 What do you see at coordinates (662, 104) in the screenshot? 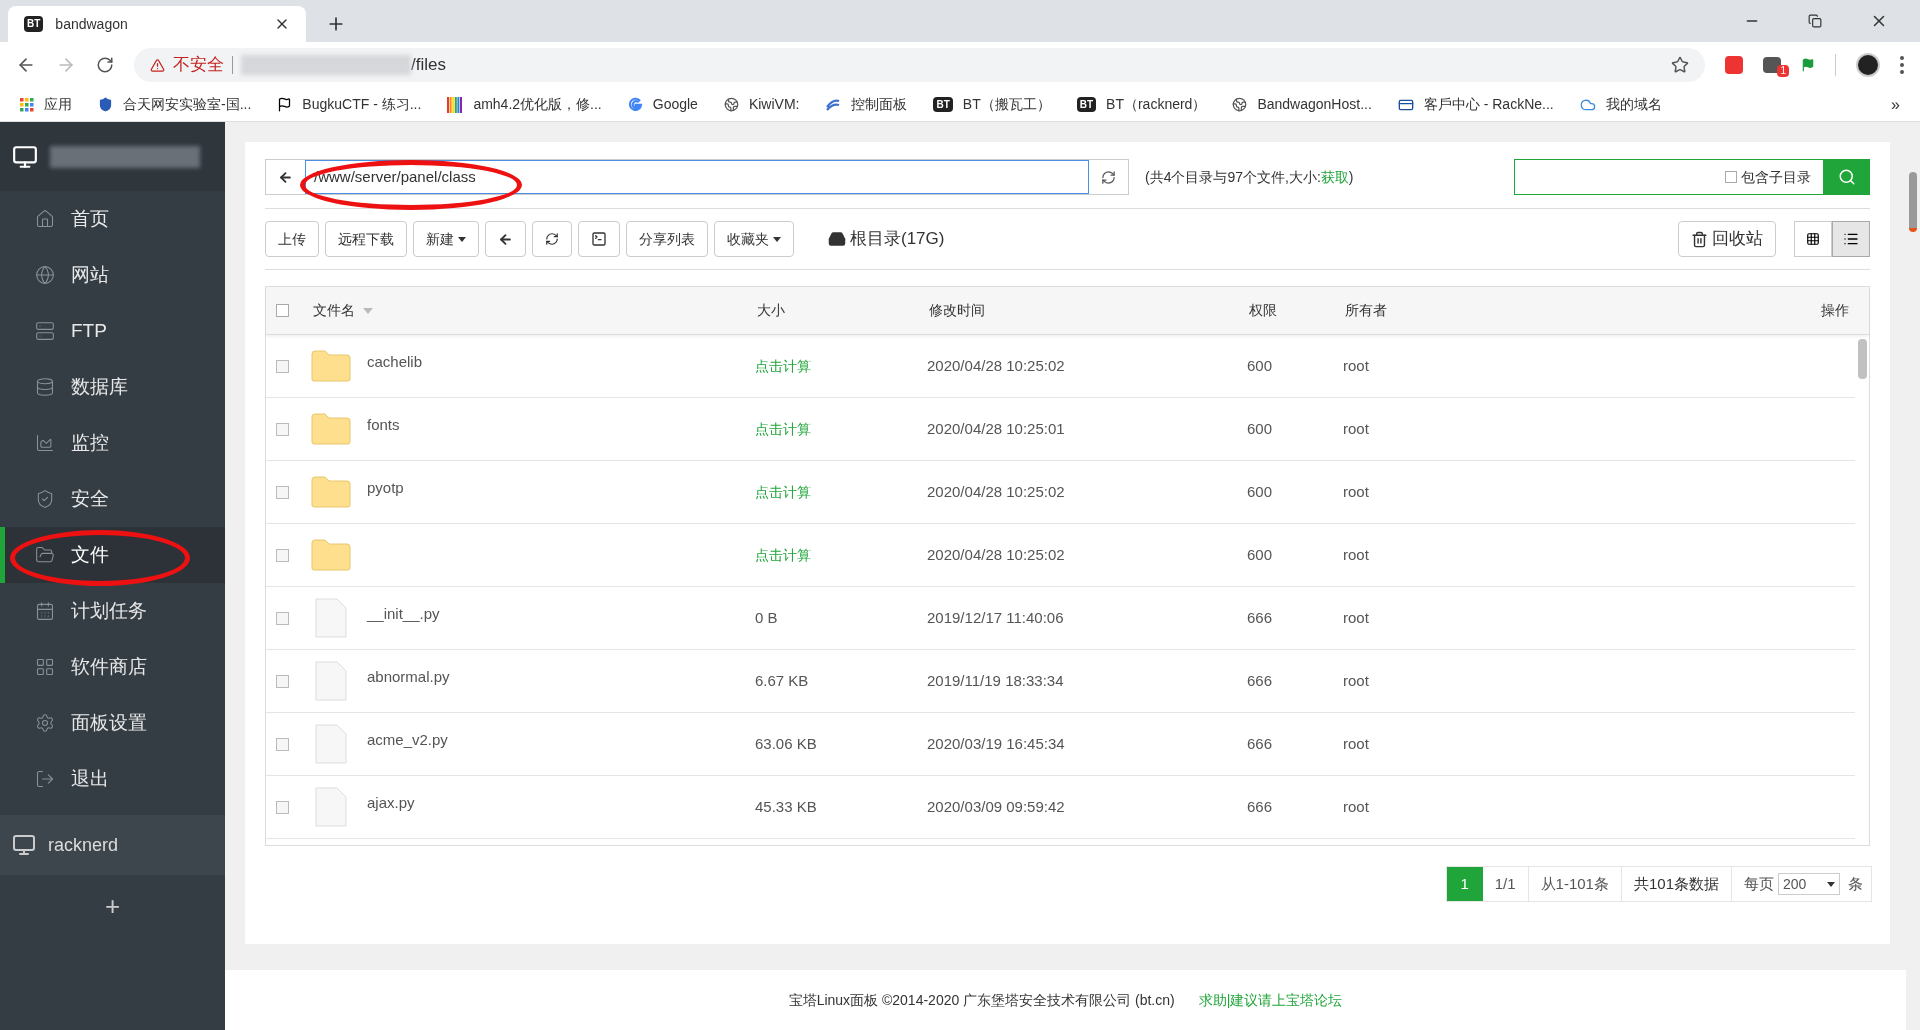
I see `bookmark: Google` at bounding box center [662, 104].